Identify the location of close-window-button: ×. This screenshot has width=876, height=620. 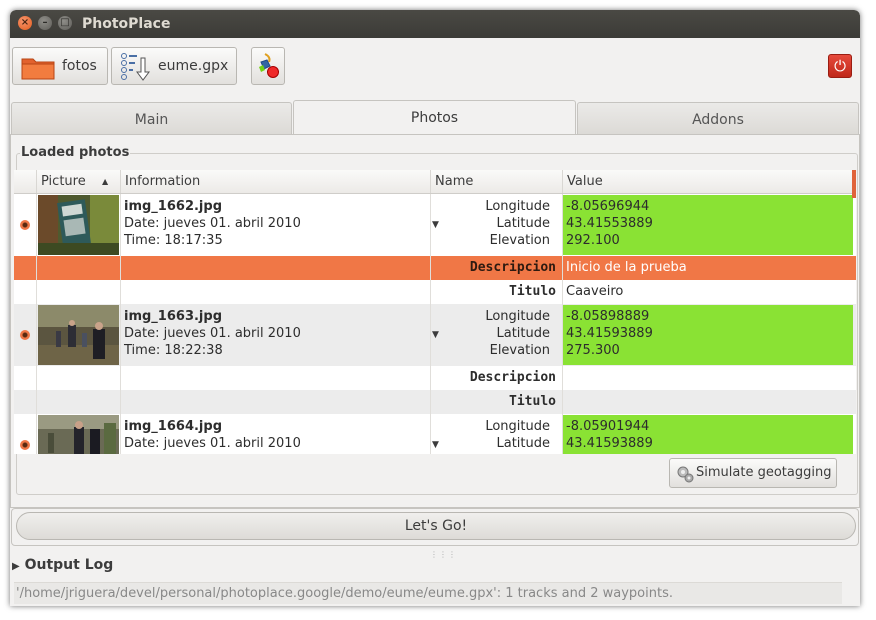
(25, 23).